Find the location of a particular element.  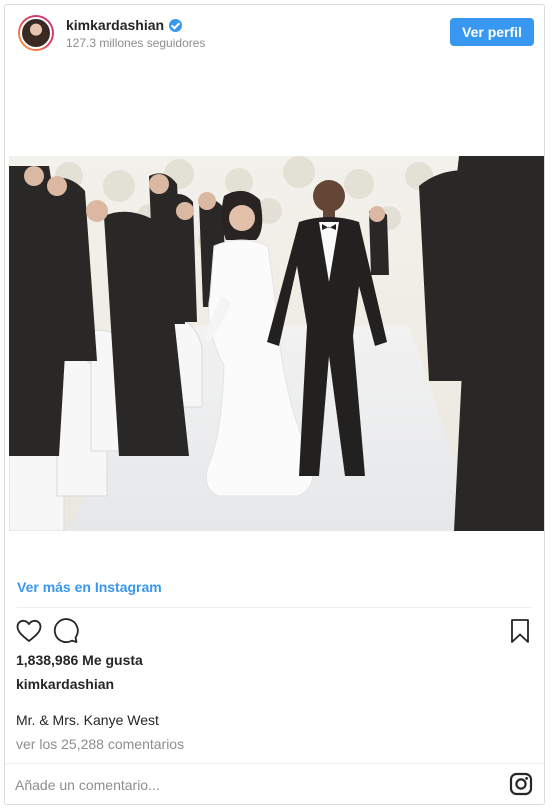

avatar is located at coordinates (36, 33).